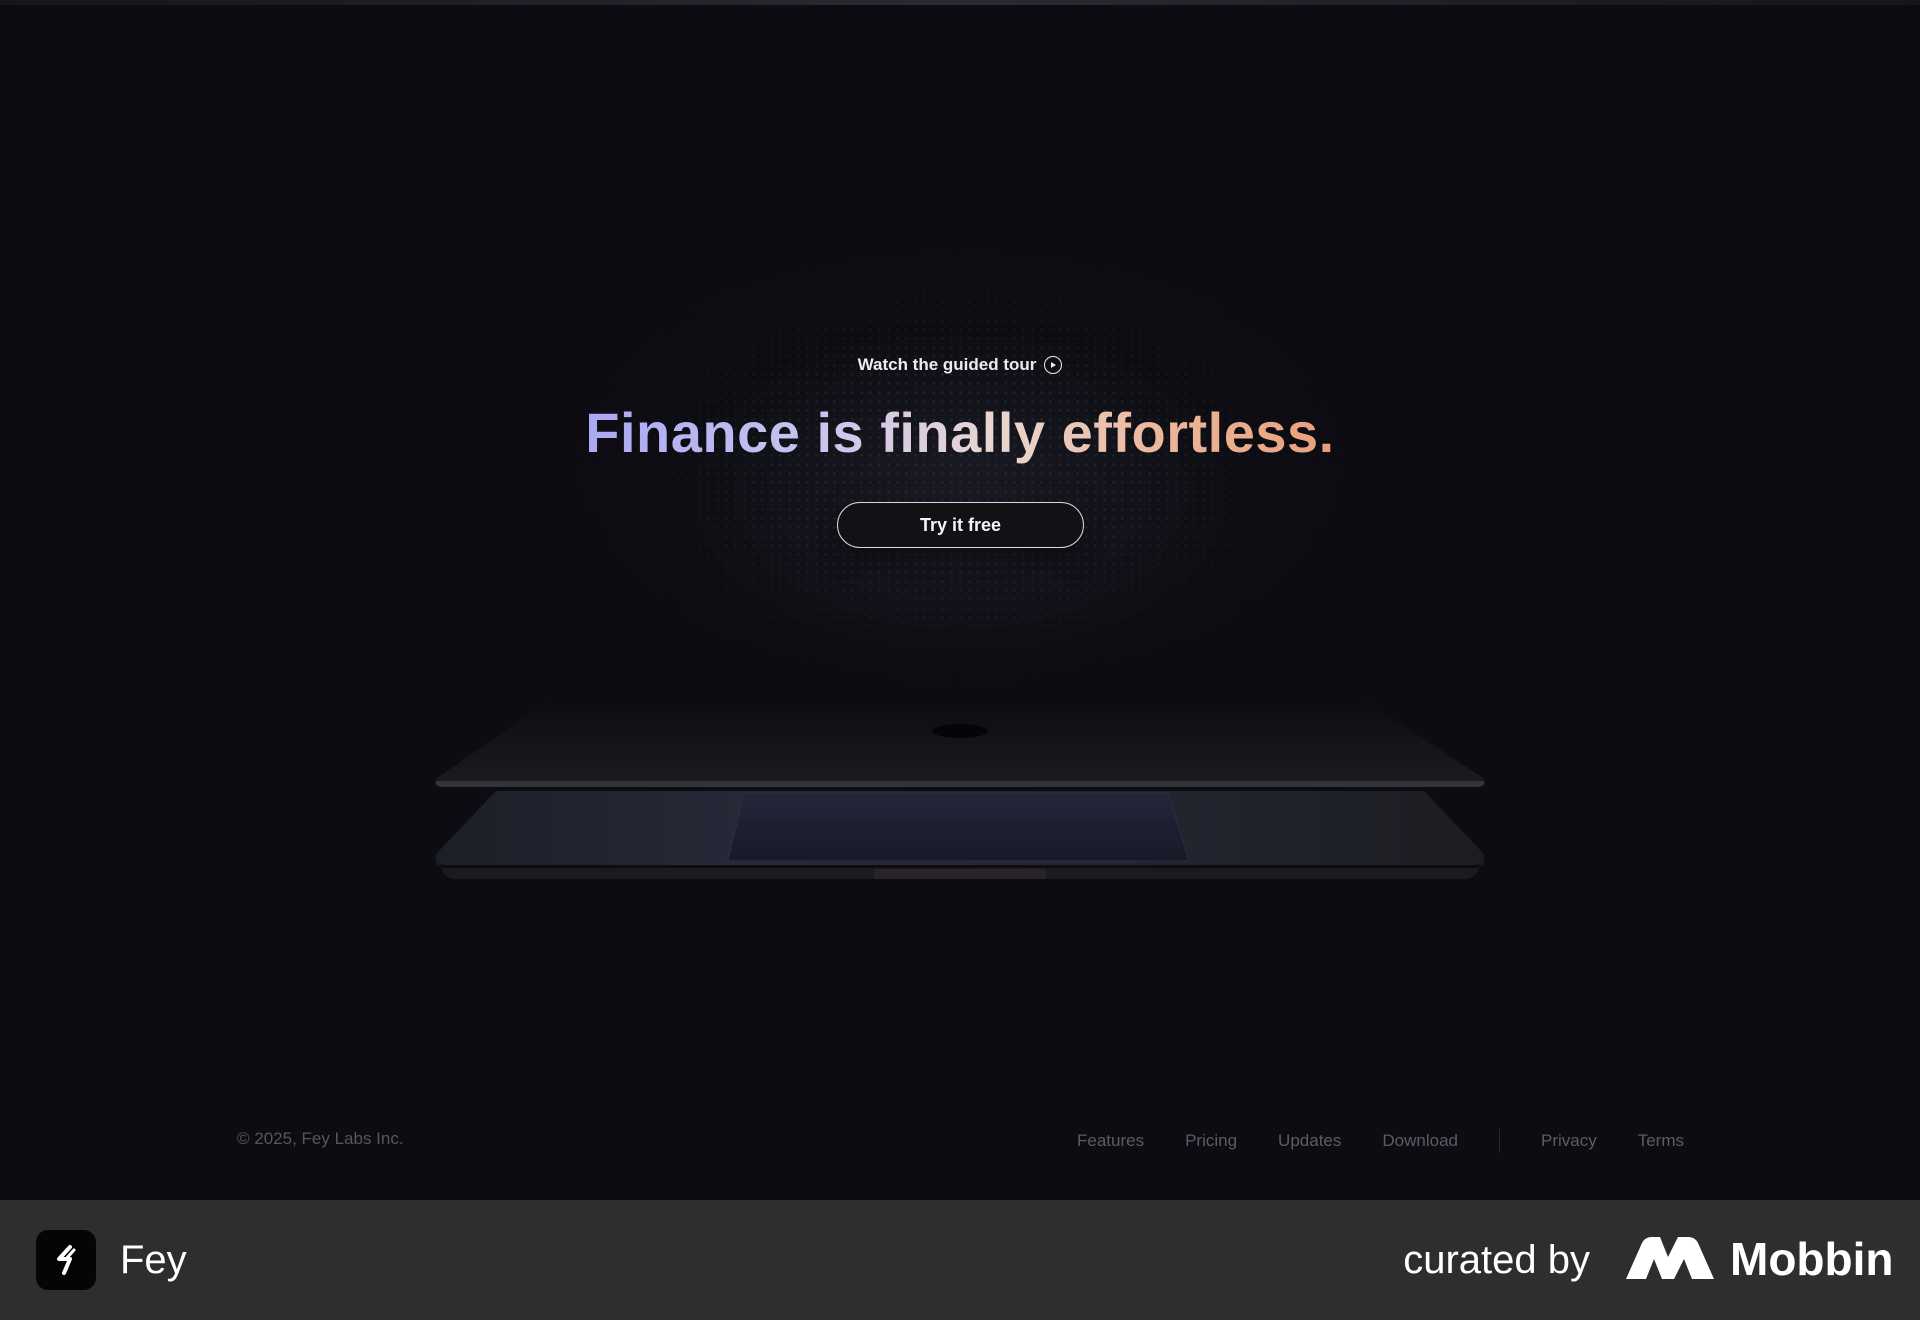 The height and width of the screenshot is (1320, 1920). What do you see at coordinates (1812, 1259) in the screenshot?
I see `mobbin-wordmark: Mobbin` at bounding box center [1812, 1259].